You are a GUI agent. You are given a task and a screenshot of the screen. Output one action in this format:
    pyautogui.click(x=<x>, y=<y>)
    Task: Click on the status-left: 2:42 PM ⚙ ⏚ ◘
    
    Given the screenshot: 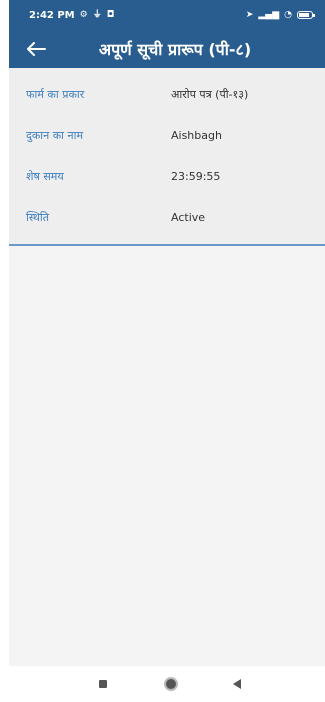 What is the action you would take?
    pyautogui.click(x=71, y=15)
    